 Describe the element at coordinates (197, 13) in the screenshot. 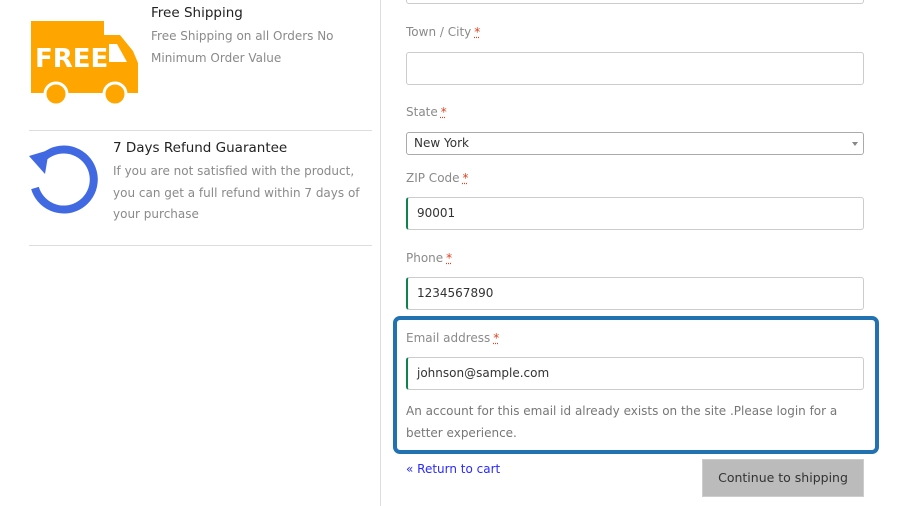

I see `feature-title: Free Shipping` at that location.